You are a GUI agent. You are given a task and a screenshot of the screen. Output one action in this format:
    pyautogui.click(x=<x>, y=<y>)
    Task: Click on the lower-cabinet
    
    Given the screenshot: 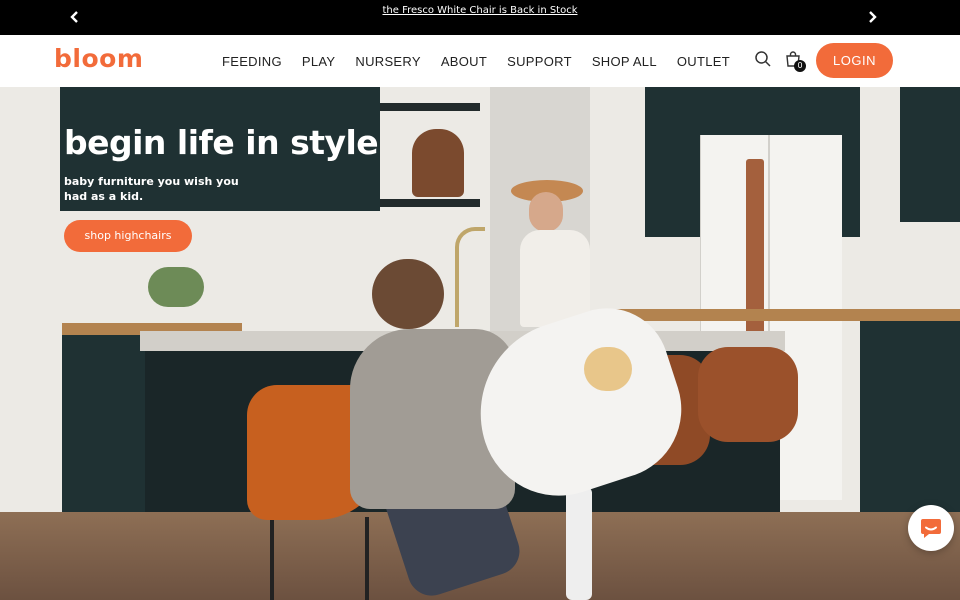 What is the action you would take?
    pyautogui.click(x=107, y=430)
    